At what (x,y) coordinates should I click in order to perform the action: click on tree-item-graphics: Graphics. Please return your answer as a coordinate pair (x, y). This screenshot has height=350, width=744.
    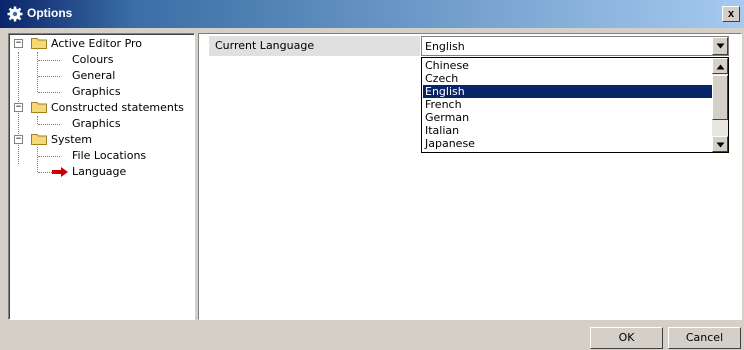
    Looking at the image, I should click on (96, 91).